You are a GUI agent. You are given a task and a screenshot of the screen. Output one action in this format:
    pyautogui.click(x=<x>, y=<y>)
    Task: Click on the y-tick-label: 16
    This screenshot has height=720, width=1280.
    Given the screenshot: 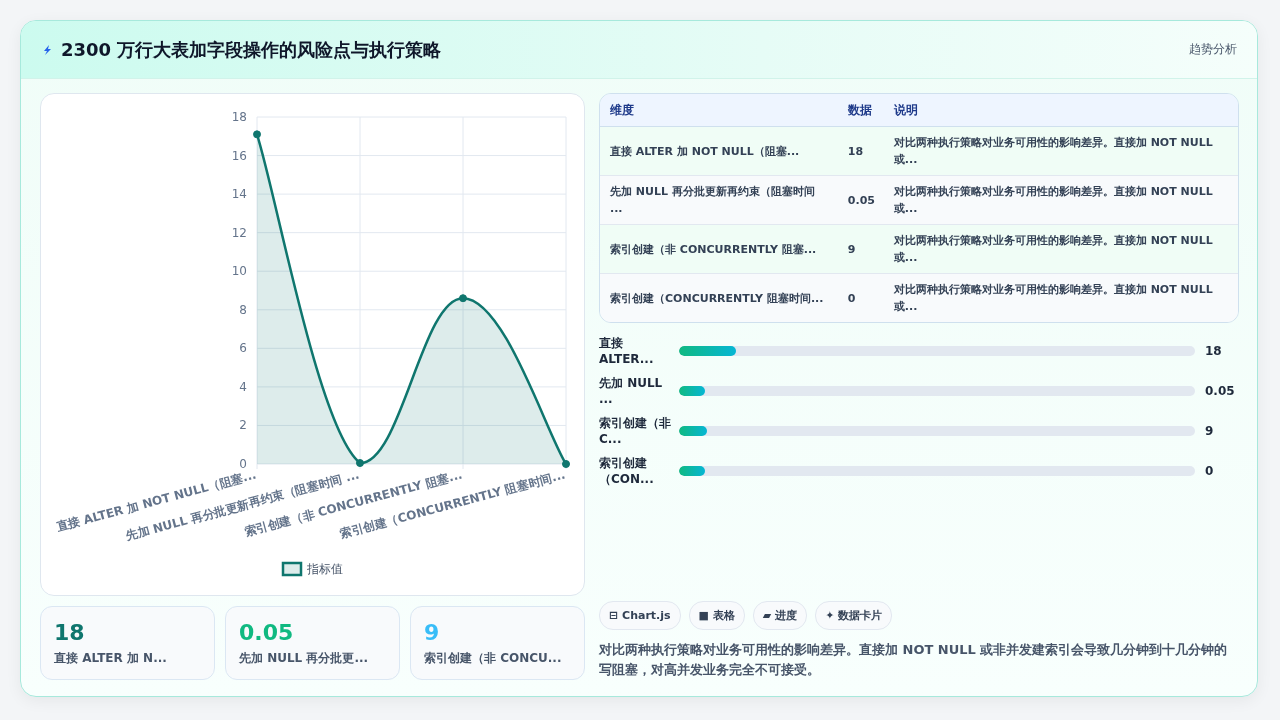 What is the action you would take?
    pyautogui.click(x=239, y=155)
    